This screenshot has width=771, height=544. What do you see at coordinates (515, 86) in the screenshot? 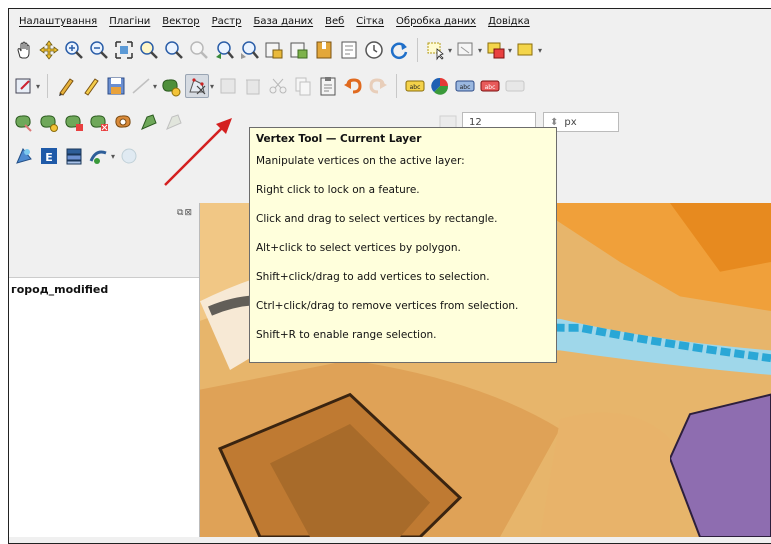
I see `label-show-hide-icon` at bounding box center [515, 86].